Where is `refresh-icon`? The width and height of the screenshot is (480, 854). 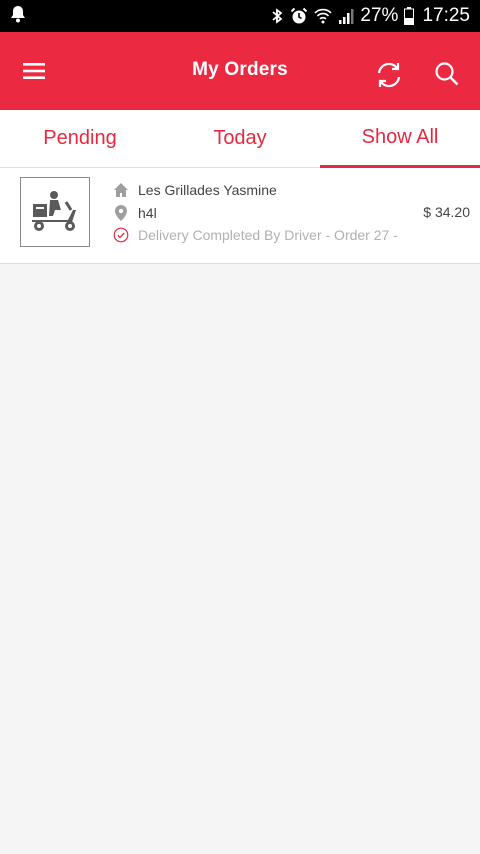 refresh-icon is located at coordinates (389, 75).